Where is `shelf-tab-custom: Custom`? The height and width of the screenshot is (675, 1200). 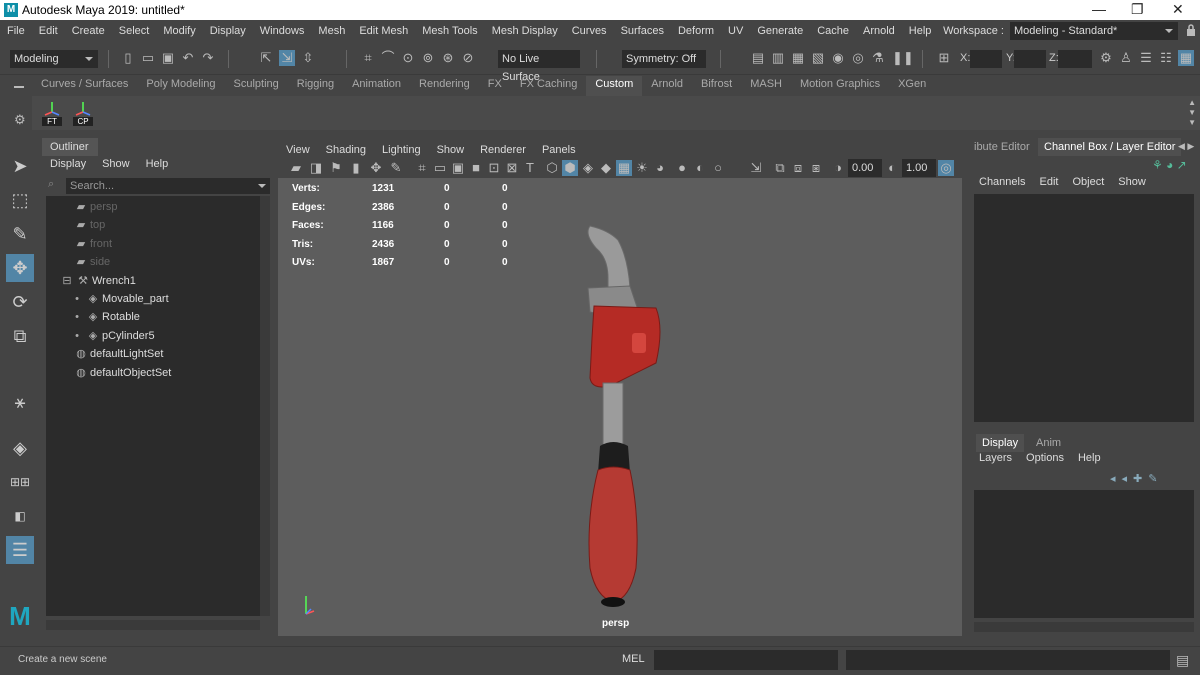 shelf-tab-custom: Custom is located at coordinates (614, 86).